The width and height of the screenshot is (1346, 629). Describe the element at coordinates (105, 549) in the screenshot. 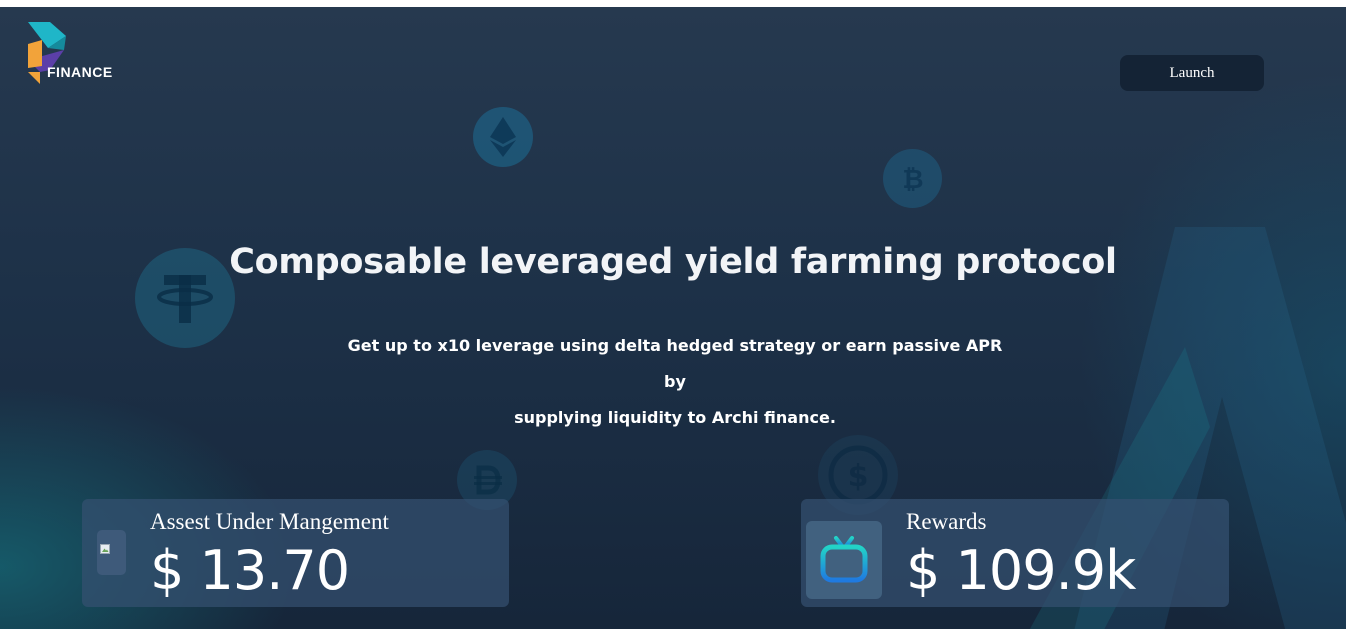

I see `broken-image-icon` at that location.